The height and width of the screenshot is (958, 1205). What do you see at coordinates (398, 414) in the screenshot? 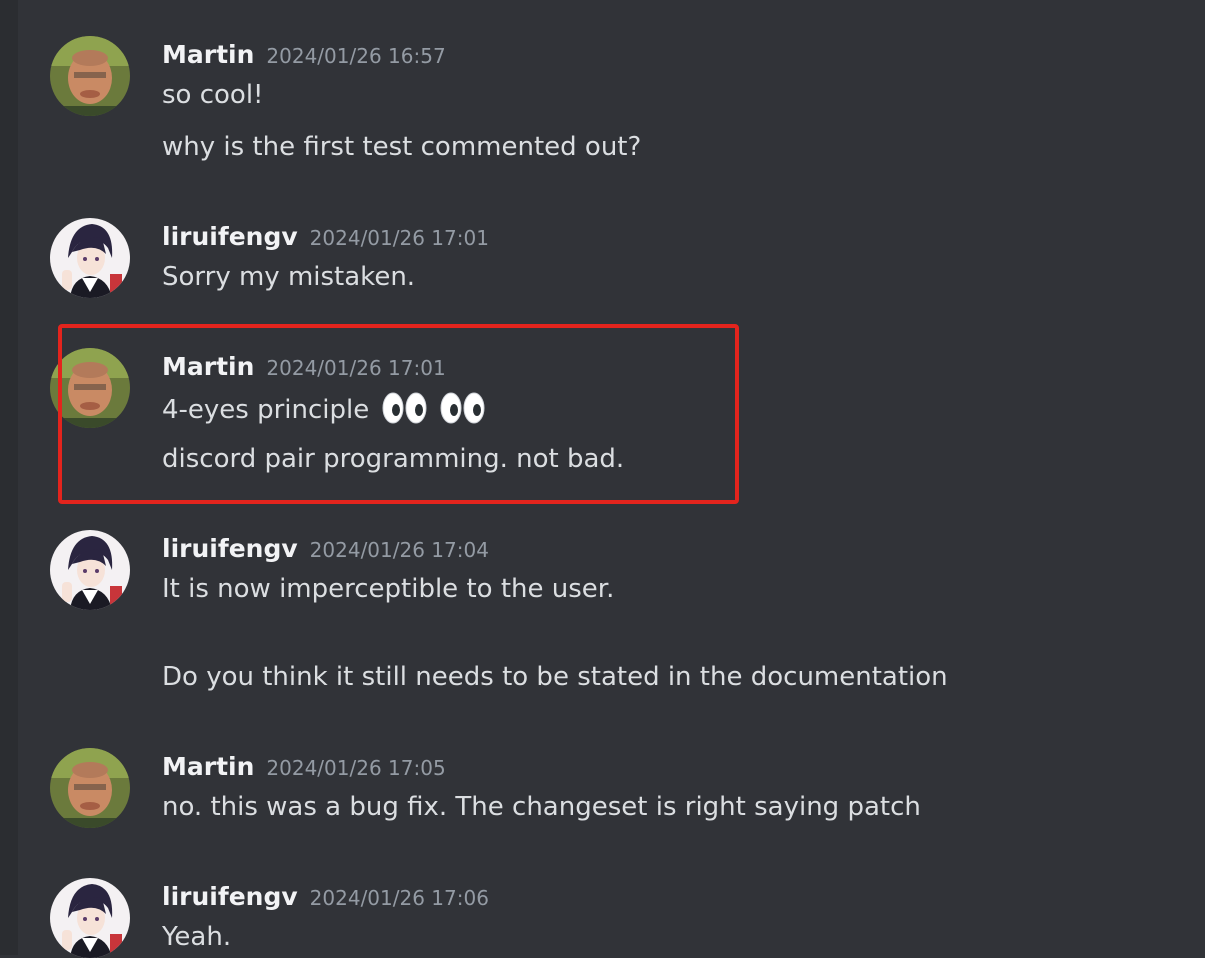
I see `highlight-annotation-box` at bounding box center [398, 414].